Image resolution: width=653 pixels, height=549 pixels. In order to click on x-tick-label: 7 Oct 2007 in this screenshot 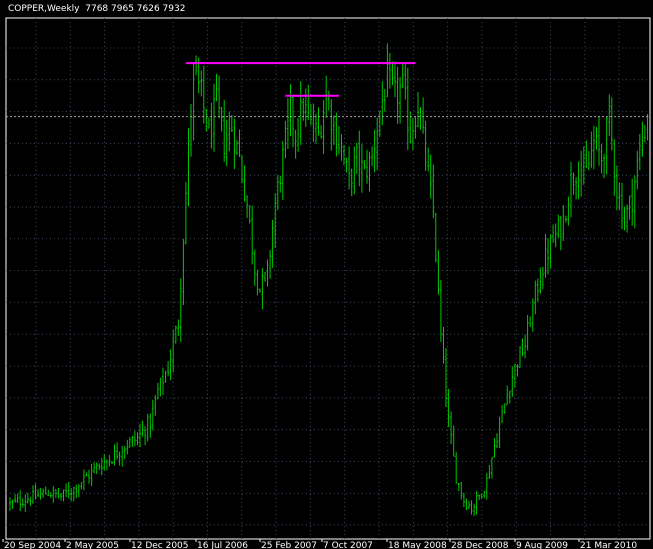, I will do `click(348, 545)`.